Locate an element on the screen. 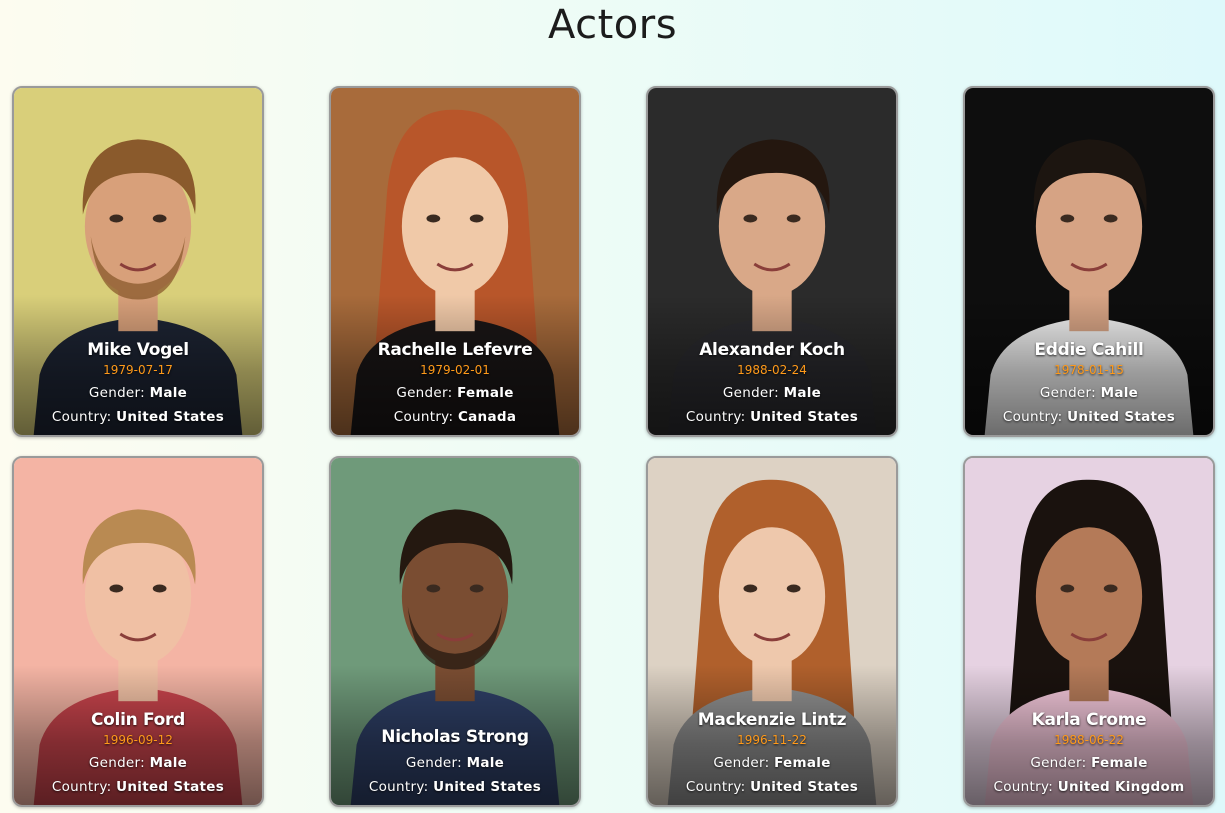 The width and height of the screenshot is (1225, 813). page-title: Actors is located at coordinates (612, 25).